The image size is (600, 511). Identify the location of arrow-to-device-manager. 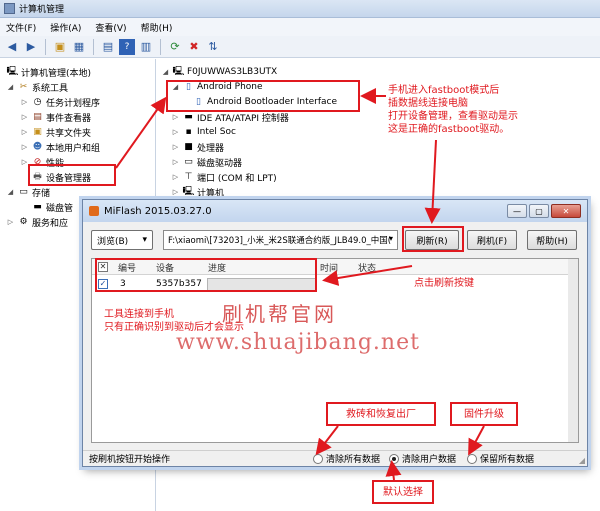
(141, 132).